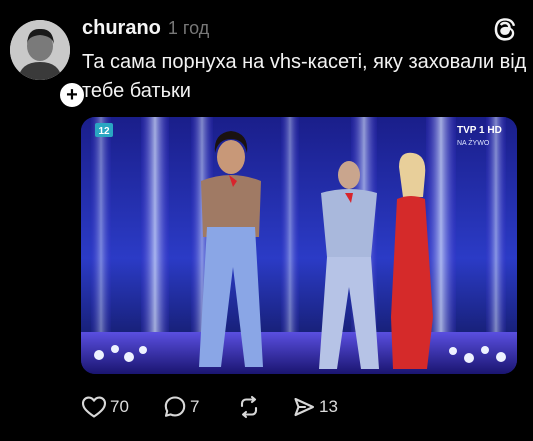 This screenshot has width=533, height=441. What do you see at coordinates (175, 406) in the screenshot?
I see `comment-icon` at bounding box center [175, 406].